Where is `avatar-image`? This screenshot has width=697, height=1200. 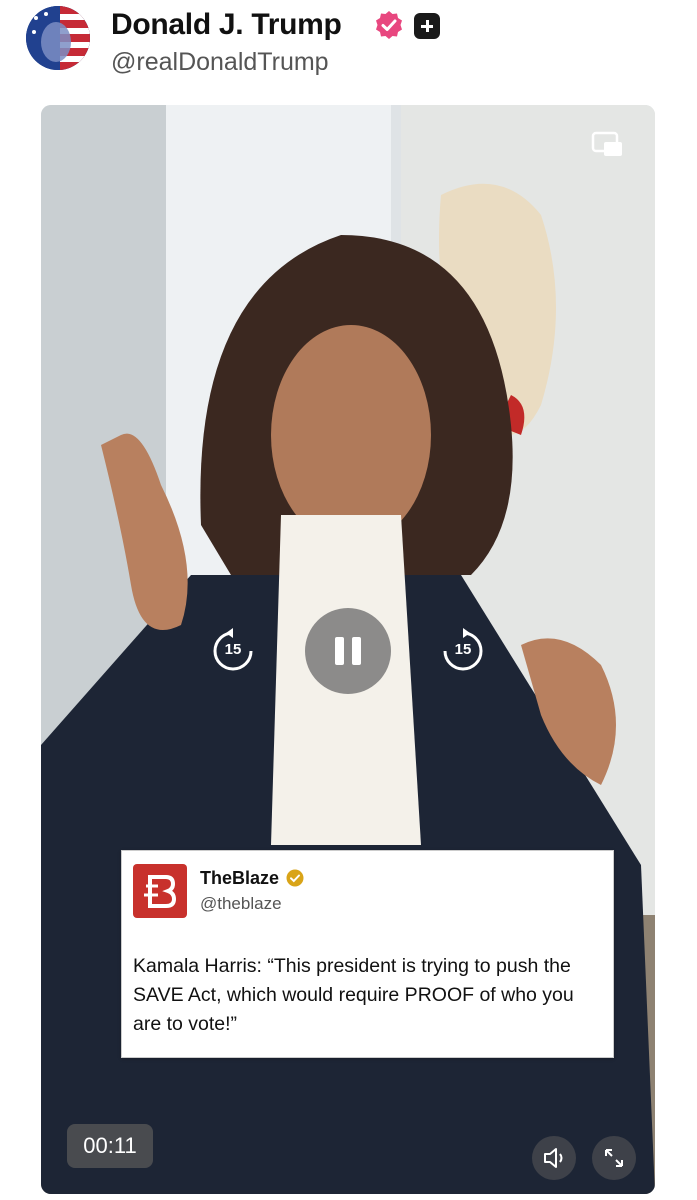 avatar-image is located at coordinates (58, 38).